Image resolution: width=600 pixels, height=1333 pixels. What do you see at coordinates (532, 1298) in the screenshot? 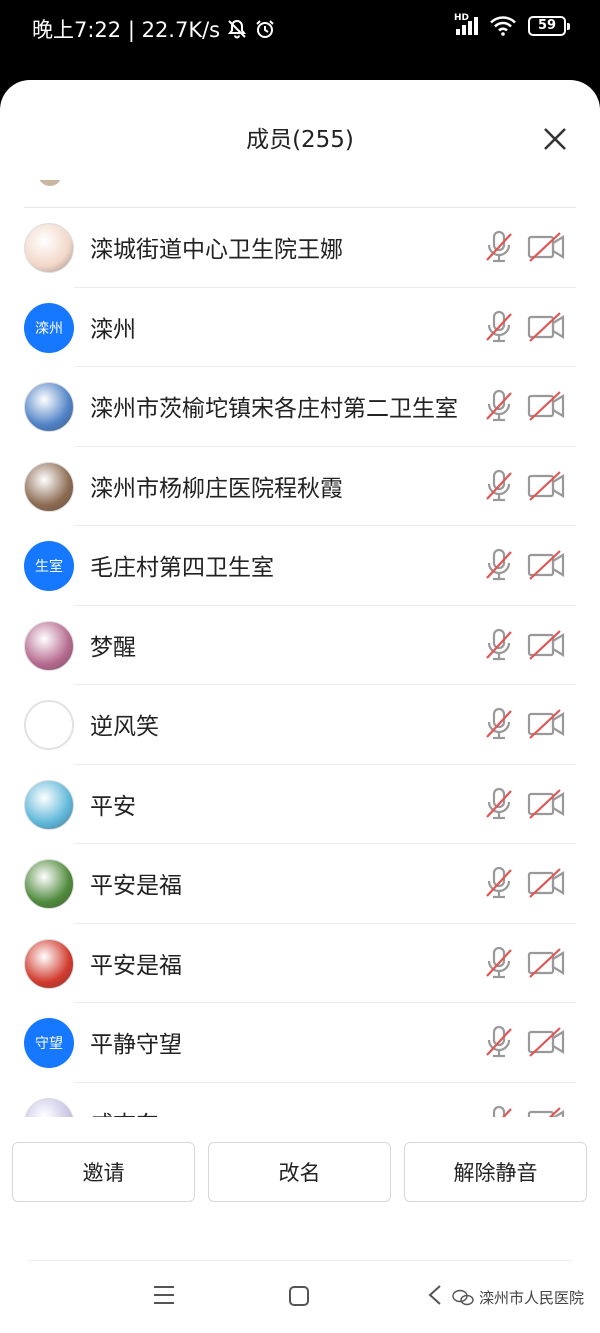
I see `watermark-text: 滦州市人民医院` at bounding box center [532, 1298].